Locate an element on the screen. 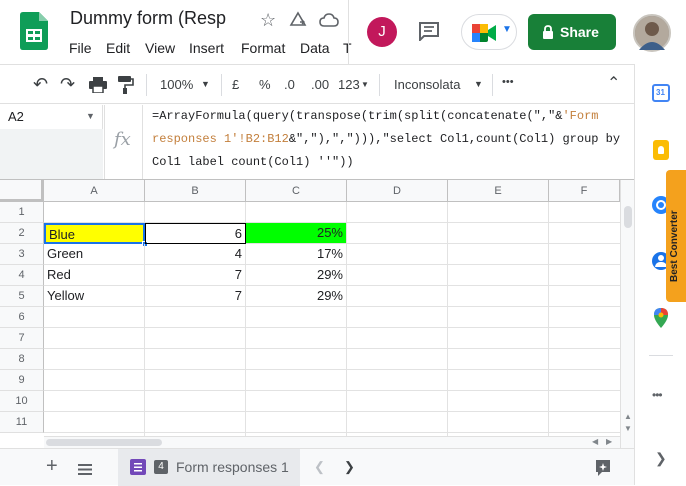 The height and width of the screenshot is (486, 686). horizontal-scrollbar: ◀ ▶ is located at coordinates (332, 442).